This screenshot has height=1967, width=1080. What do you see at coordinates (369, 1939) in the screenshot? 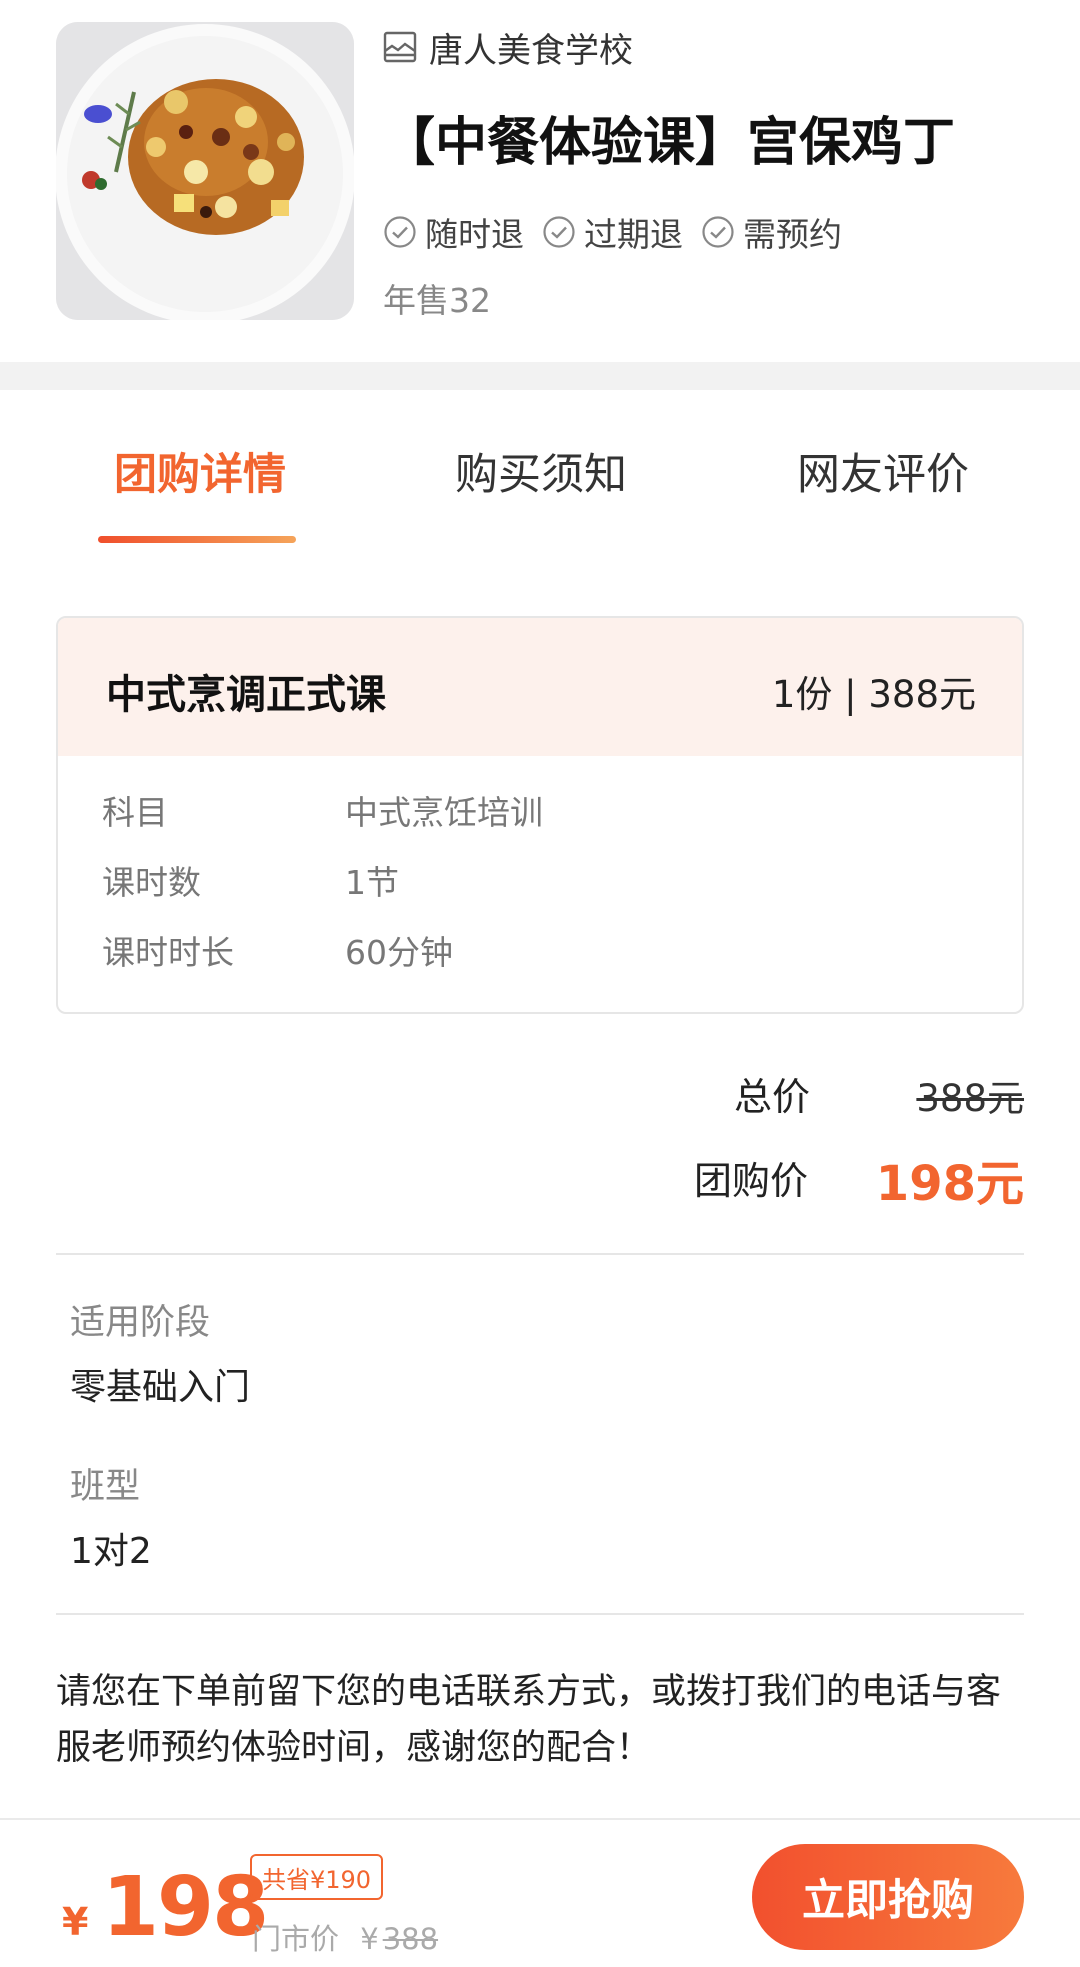
I see `market-price-currency: ¥` at bounding box center [369, 1939].